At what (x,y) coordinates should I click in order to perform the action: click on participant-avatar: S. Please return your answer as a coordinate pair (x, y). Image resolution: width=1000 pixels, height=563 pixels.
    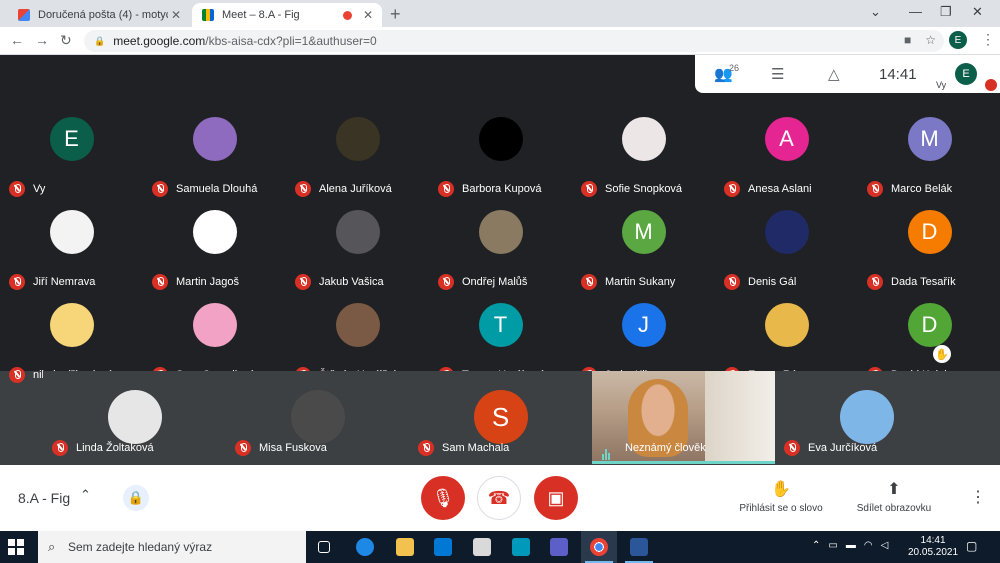
    Looking at the image, I should click on (500, 417).